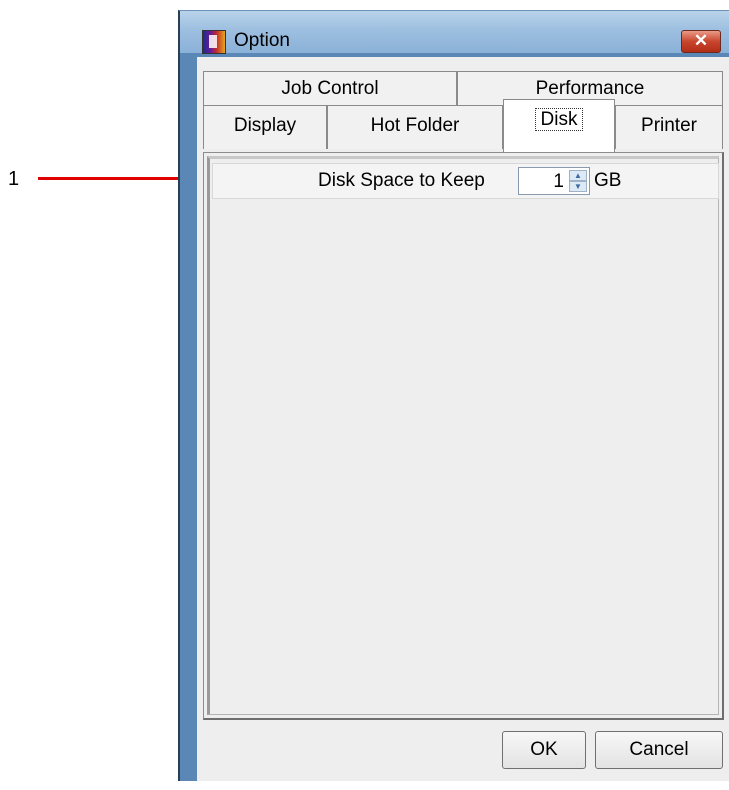  I want to click on tab-label: Job Control, so click(330, 88).